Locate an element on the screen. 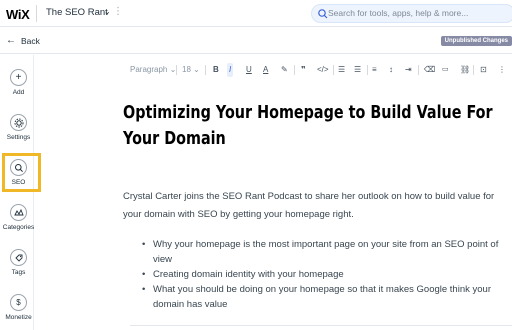  spoiler-icon: ▭ is located at coordinates (445, 70).